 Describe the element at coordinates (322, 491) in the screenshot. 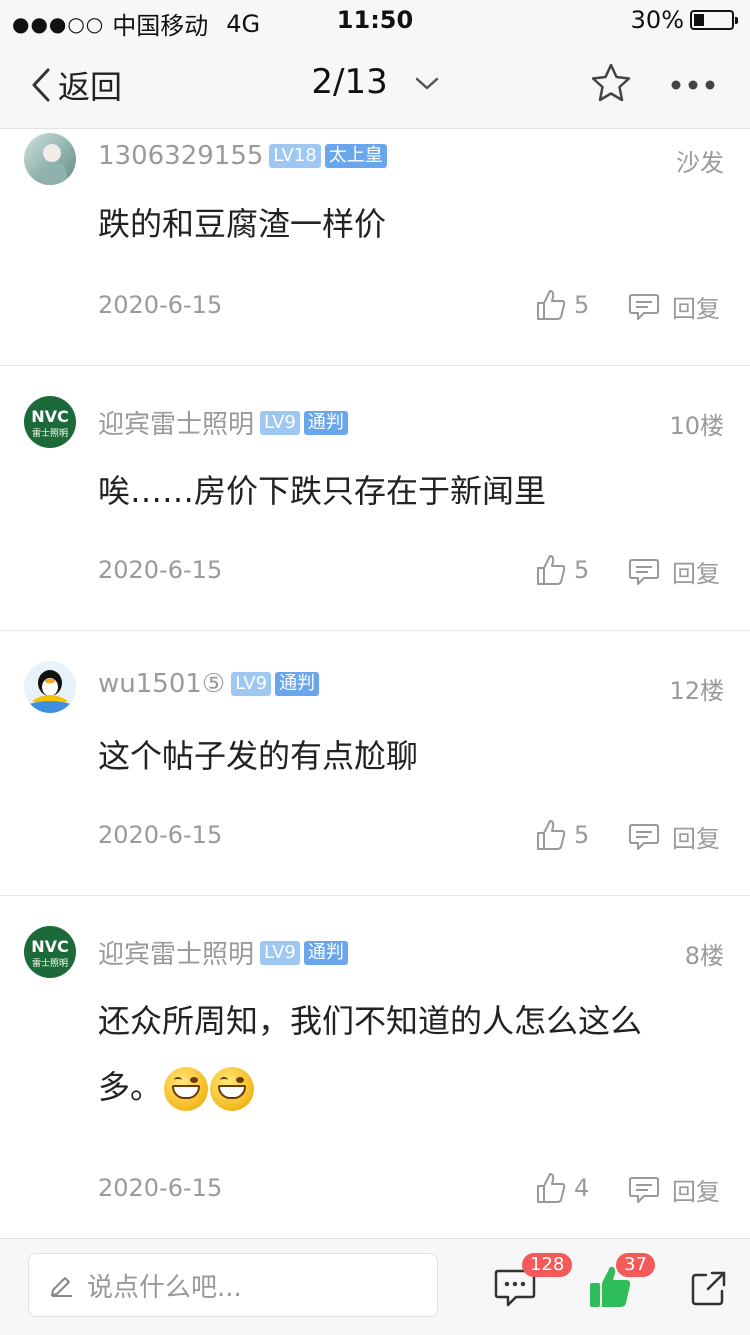

I see `comment-text: 唉……房价下跌只存在于新闻里` at that location.